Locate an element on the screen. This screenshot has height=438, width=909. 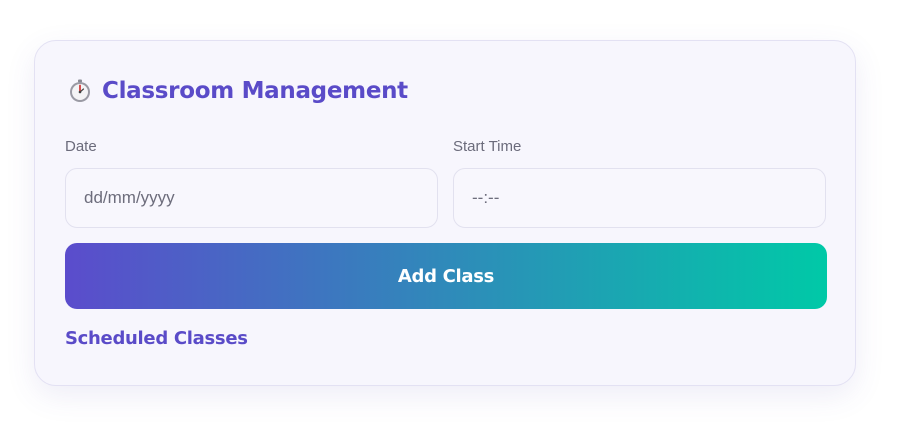
add-class-button-label: Add Class is located at coordinates (446, 276).